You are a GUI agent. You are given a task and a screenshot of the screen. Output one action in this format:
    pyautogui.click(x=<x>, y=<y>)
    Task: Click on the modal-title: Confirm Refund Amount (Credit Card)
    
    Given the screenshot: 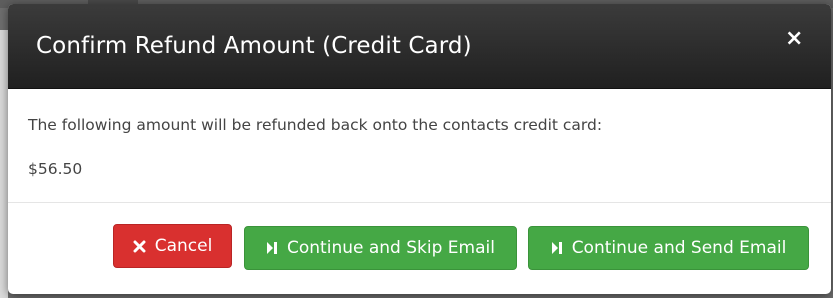 What is the action you would take?
    pyautogui.click(x=254, y=46)
    